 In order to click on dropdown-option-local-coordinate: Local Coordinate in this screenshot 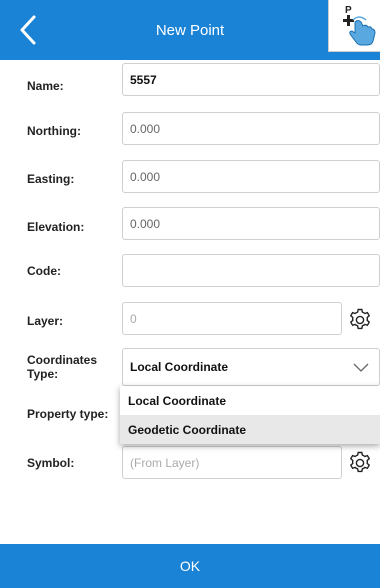, I will do `click(250, 400)`.